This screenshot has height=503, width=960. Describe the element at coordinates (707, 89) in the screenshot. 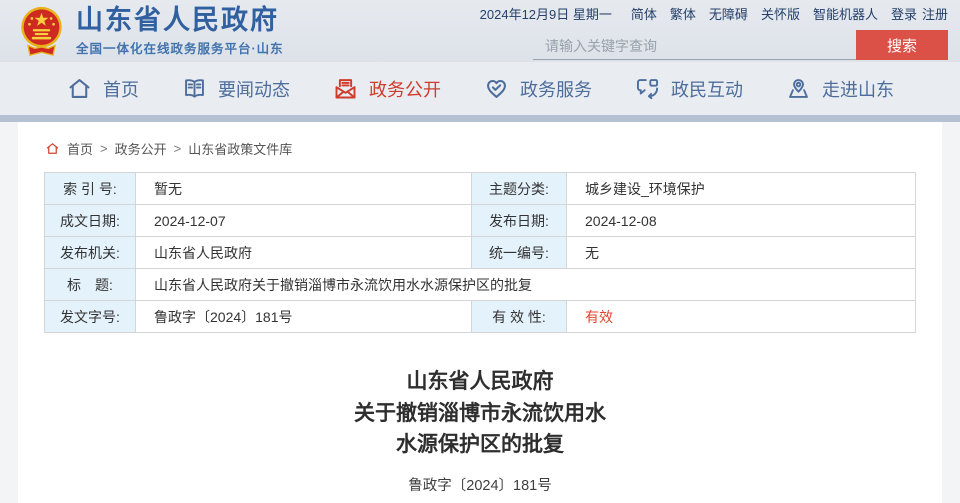

I see `nav-label: 政民互动` at that location.